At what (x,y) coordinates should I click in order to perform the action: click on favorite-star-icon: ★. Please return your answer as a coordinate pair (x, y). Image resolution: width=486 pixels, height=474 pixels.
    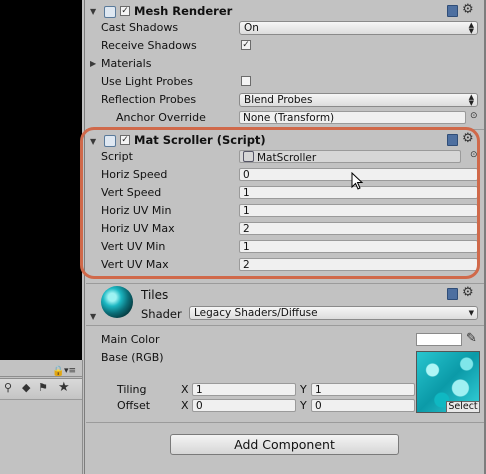
    Looking at the image, I should click on (64, 387).